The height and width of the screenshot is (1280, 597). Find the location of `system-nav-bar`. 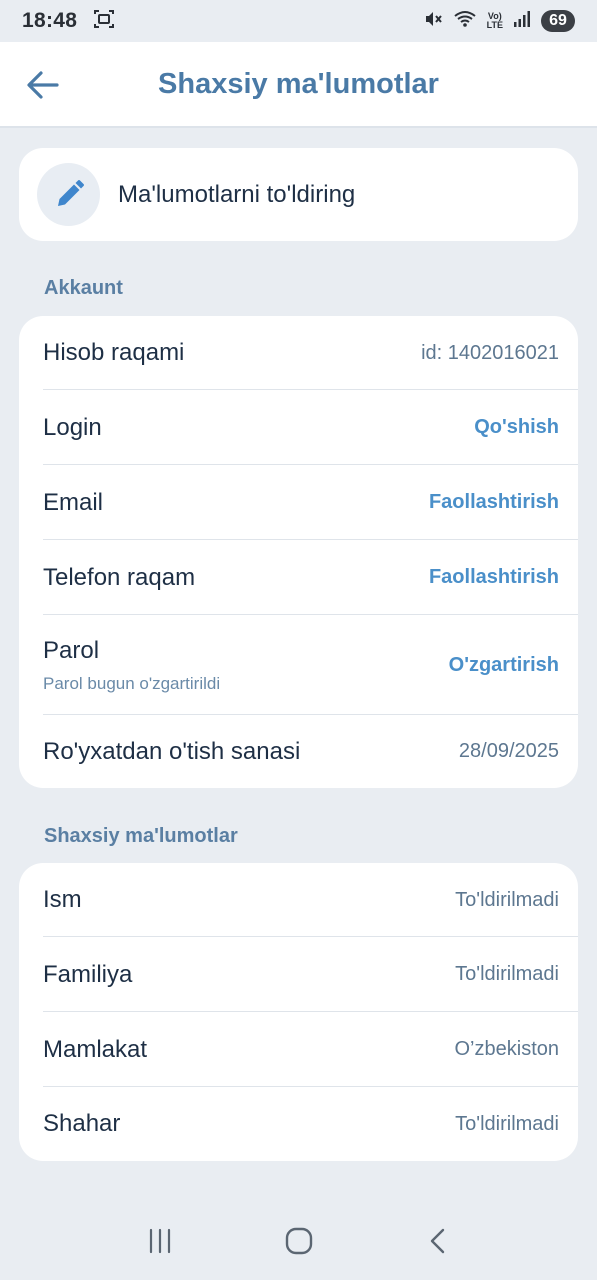

system-nav-bar is located at coordinates (298, 1241).